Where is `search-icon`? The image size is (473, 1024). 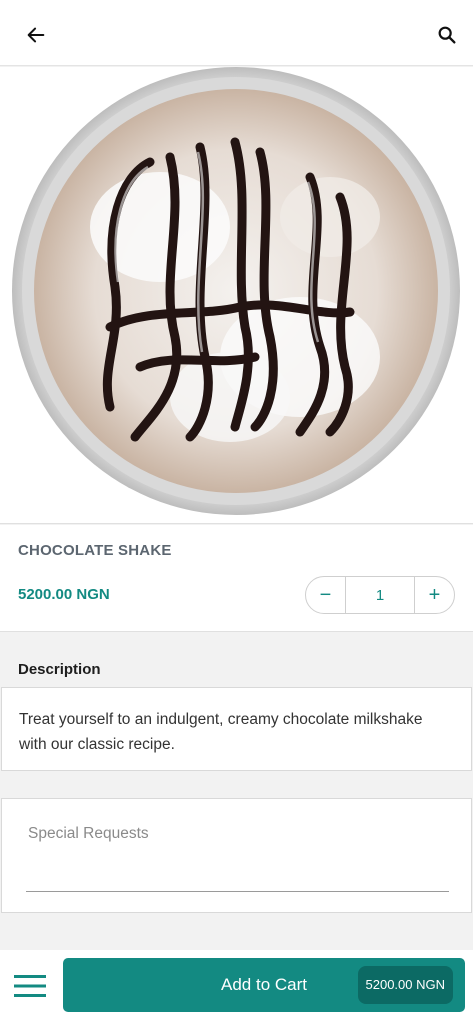 search-icon is located at coordinates (447, 35).